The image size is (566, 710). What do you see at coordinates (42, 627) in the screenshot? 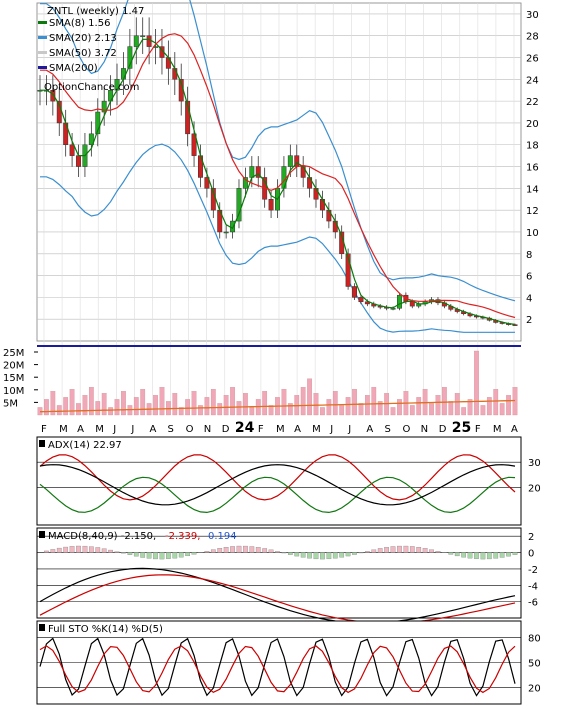
I see `sto-indicator-icon` at bounding box center [42, 627].